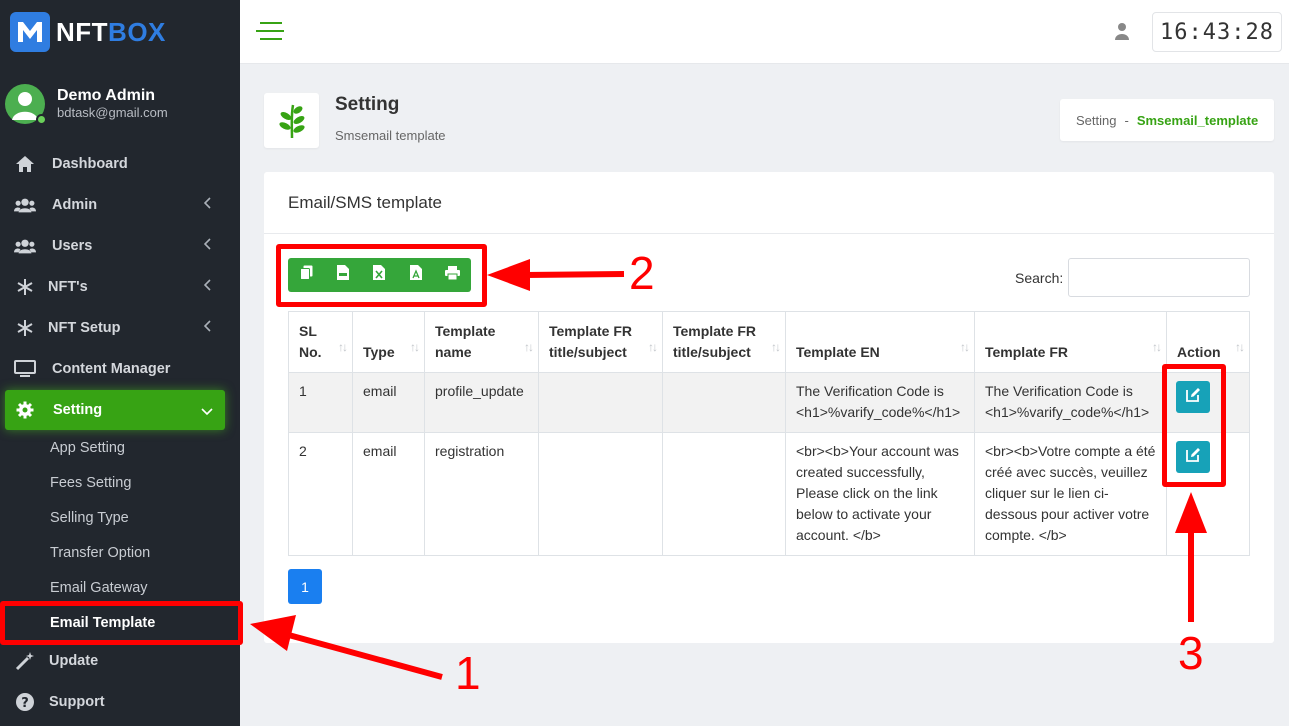 This screenshot has width=1289, height=726. What do you see at coordinates (642, 273) in the screenshot?
I see `annotation-number-2: 2` at bounding box center [642, 273].